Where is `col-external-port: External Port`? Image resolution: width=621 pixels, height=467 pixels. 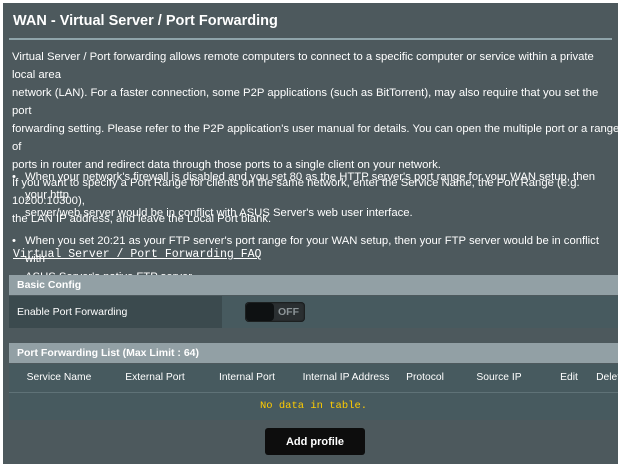 col-external-port: External Port is located at coordinates (155, 377).